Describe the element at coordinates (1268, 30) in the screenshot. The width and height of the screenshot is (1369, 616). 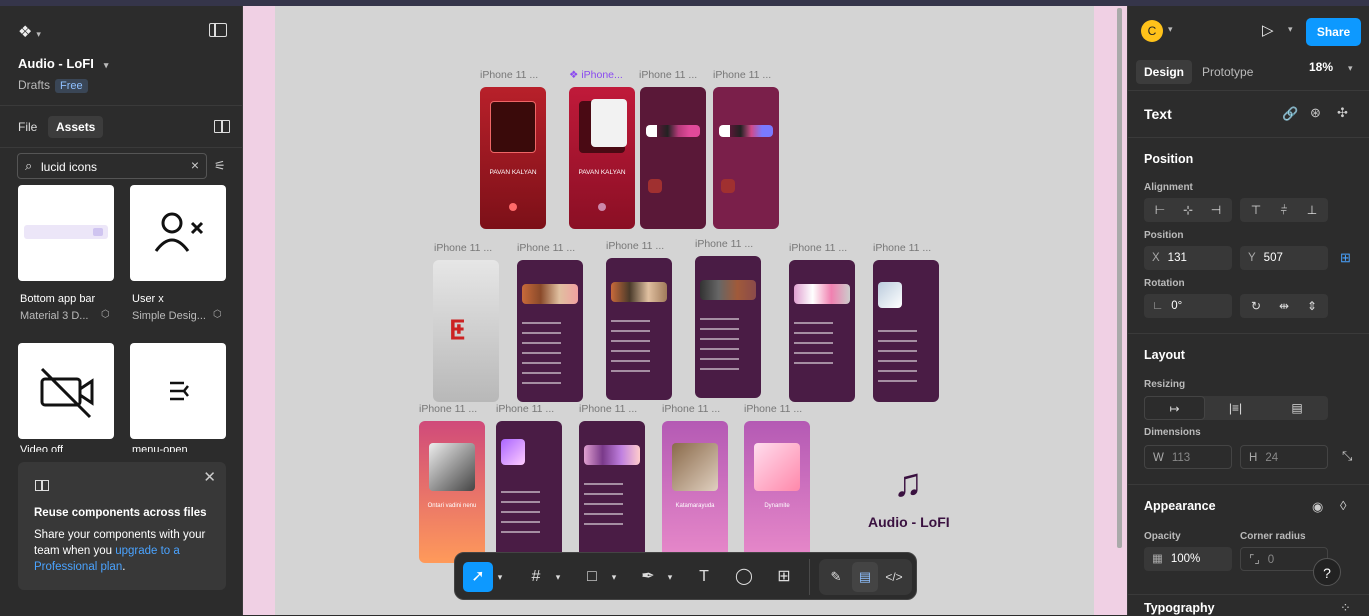
I see `present-play-icon: ▷` at that location.